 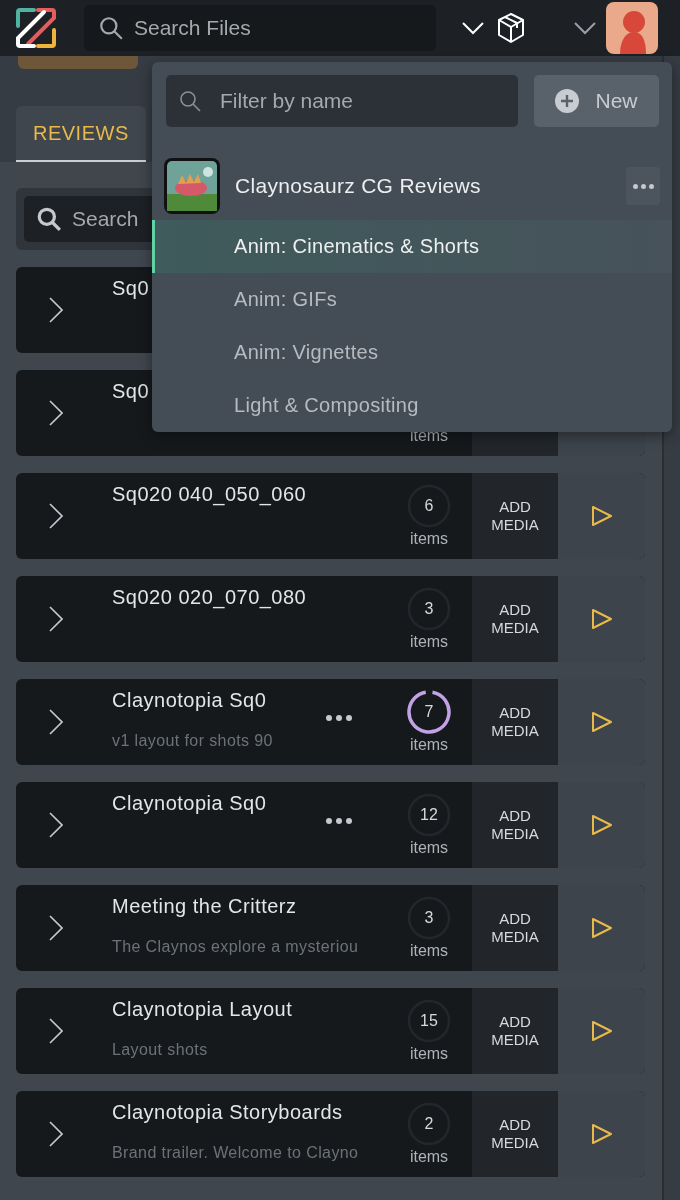 I want to click on review-description: The Claynos explore a mysteriou, so click(x=235, y=947).